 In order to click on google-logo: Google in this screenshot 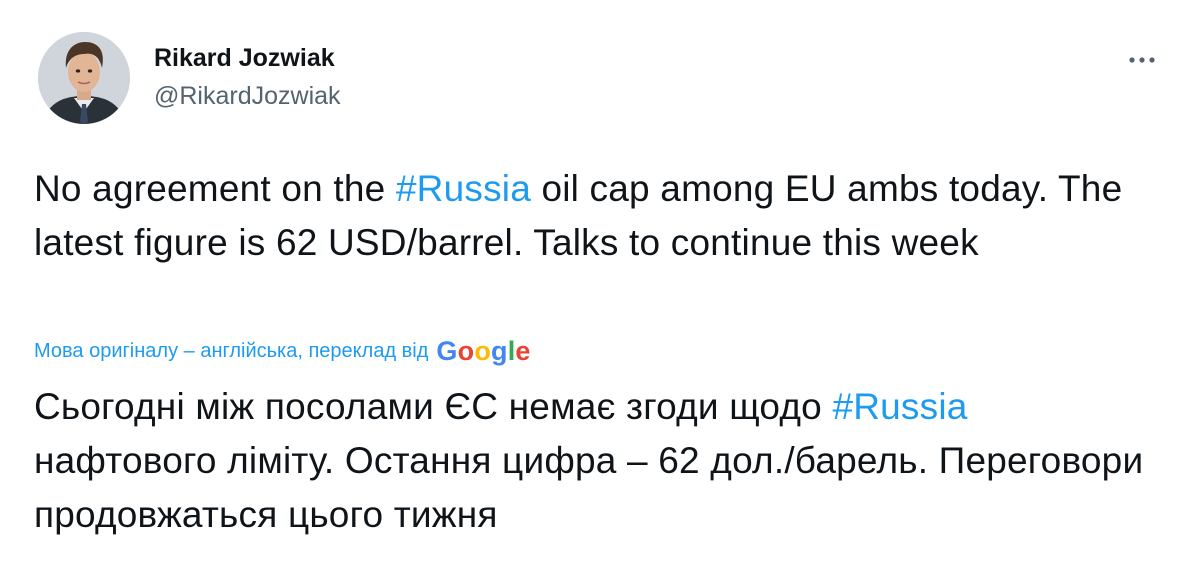, I will do `click(483, 351)`.